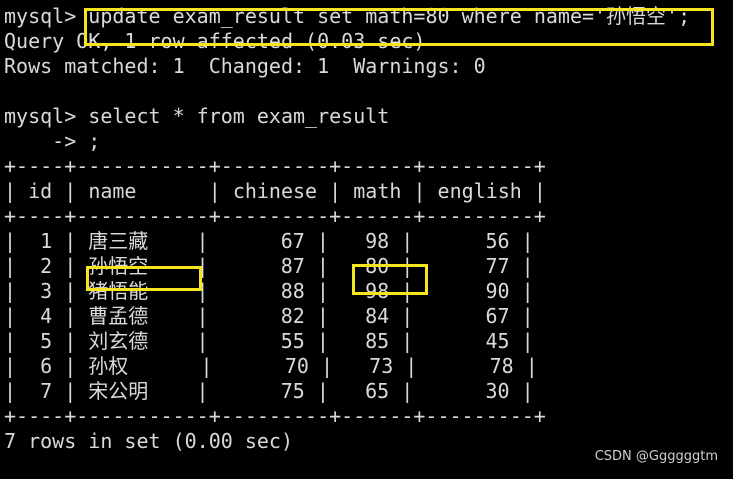  I want to click on cell-name: 唐三藏, so click(118, 241).